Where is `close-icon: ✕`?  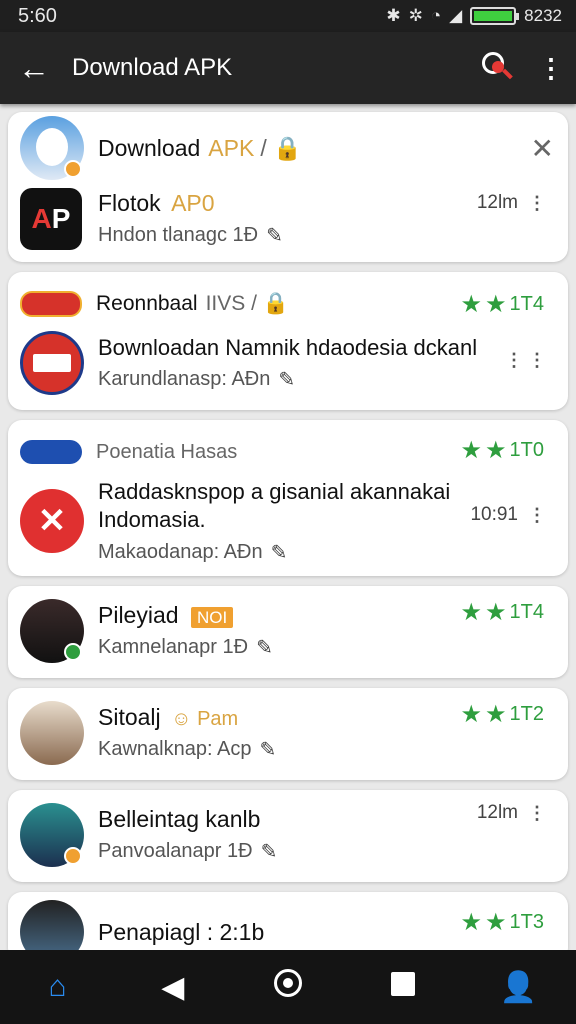 close-icon: ✕ is located at coordinates (542, 148).